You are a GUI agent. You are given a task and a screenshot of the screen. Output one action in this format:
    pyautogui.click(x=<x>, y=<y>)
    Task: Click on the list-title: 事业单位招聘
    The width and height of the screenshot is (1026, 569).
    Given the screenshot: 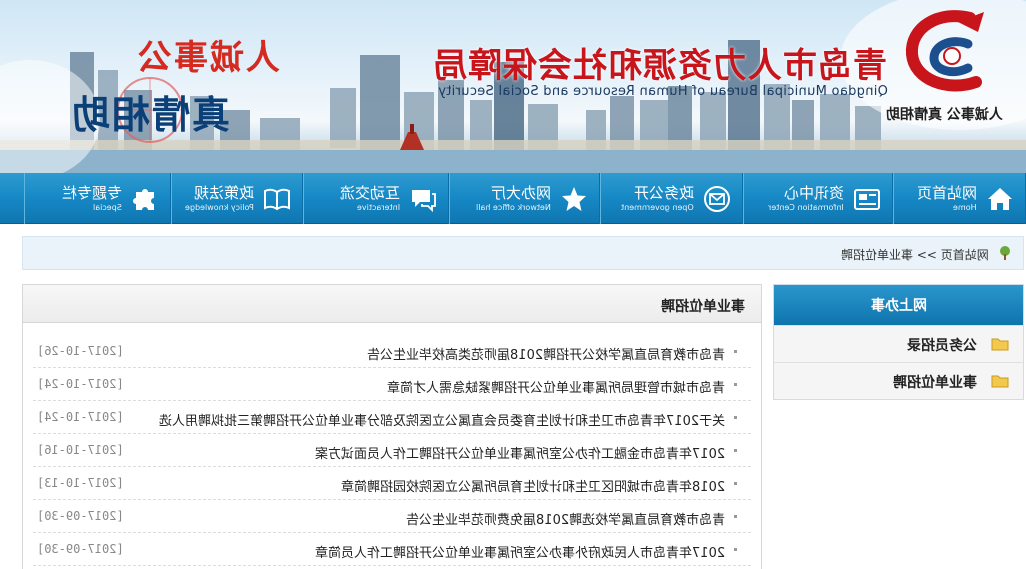 What is the action you would take?
    pyautogui.click(x=703, y=307)
    